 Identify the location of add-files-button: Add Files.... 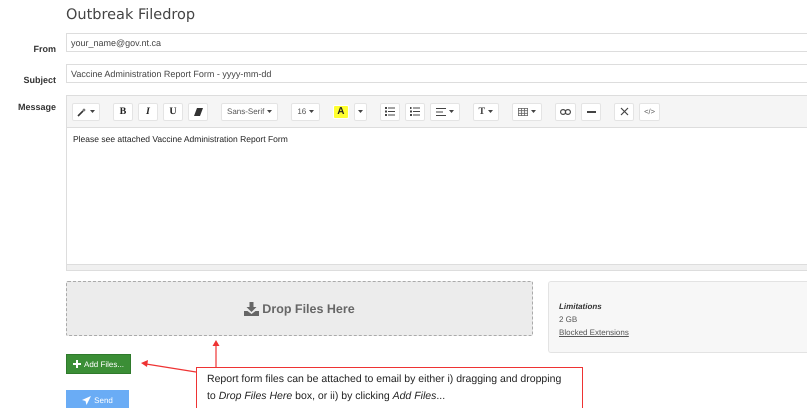
(99, 364).